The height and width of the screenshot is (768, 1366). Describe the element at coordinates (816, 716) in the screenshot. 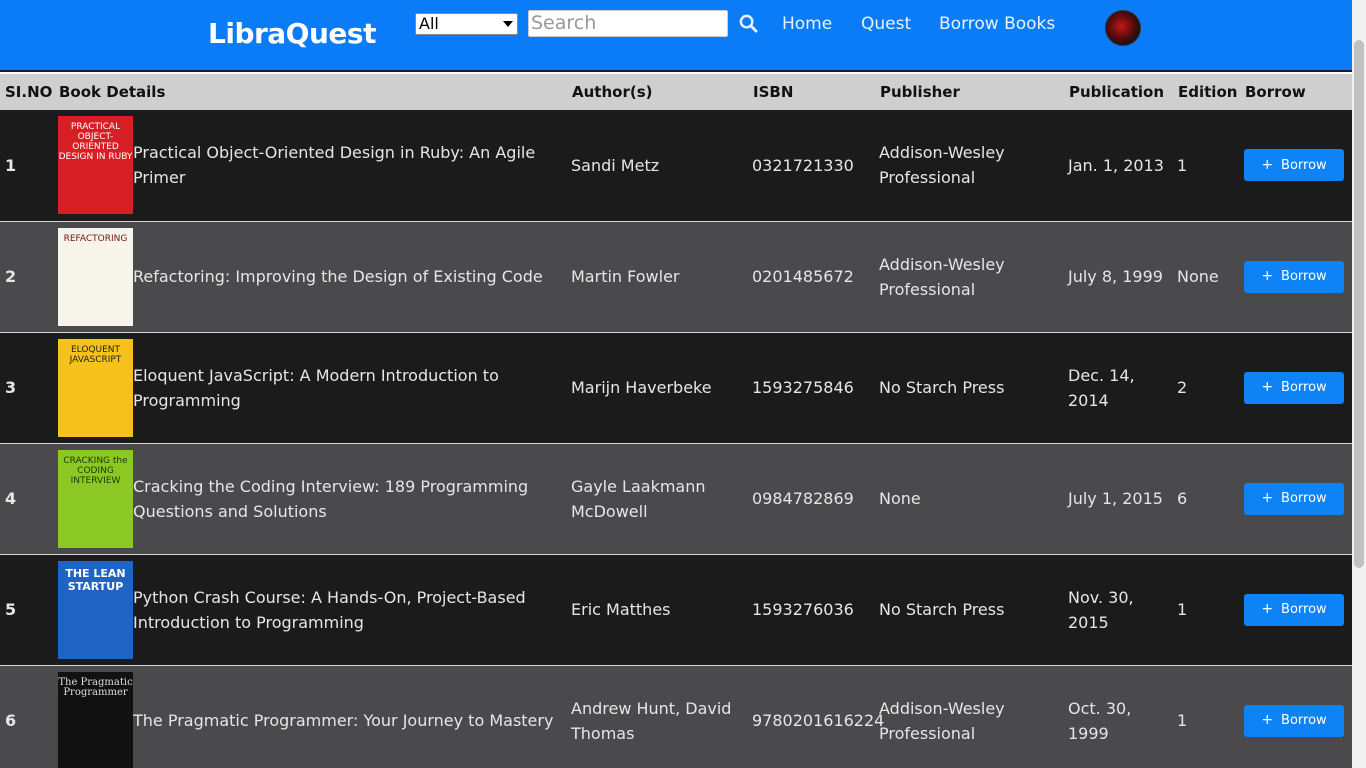

I see `book-isbn: 9780201616224` at that location.